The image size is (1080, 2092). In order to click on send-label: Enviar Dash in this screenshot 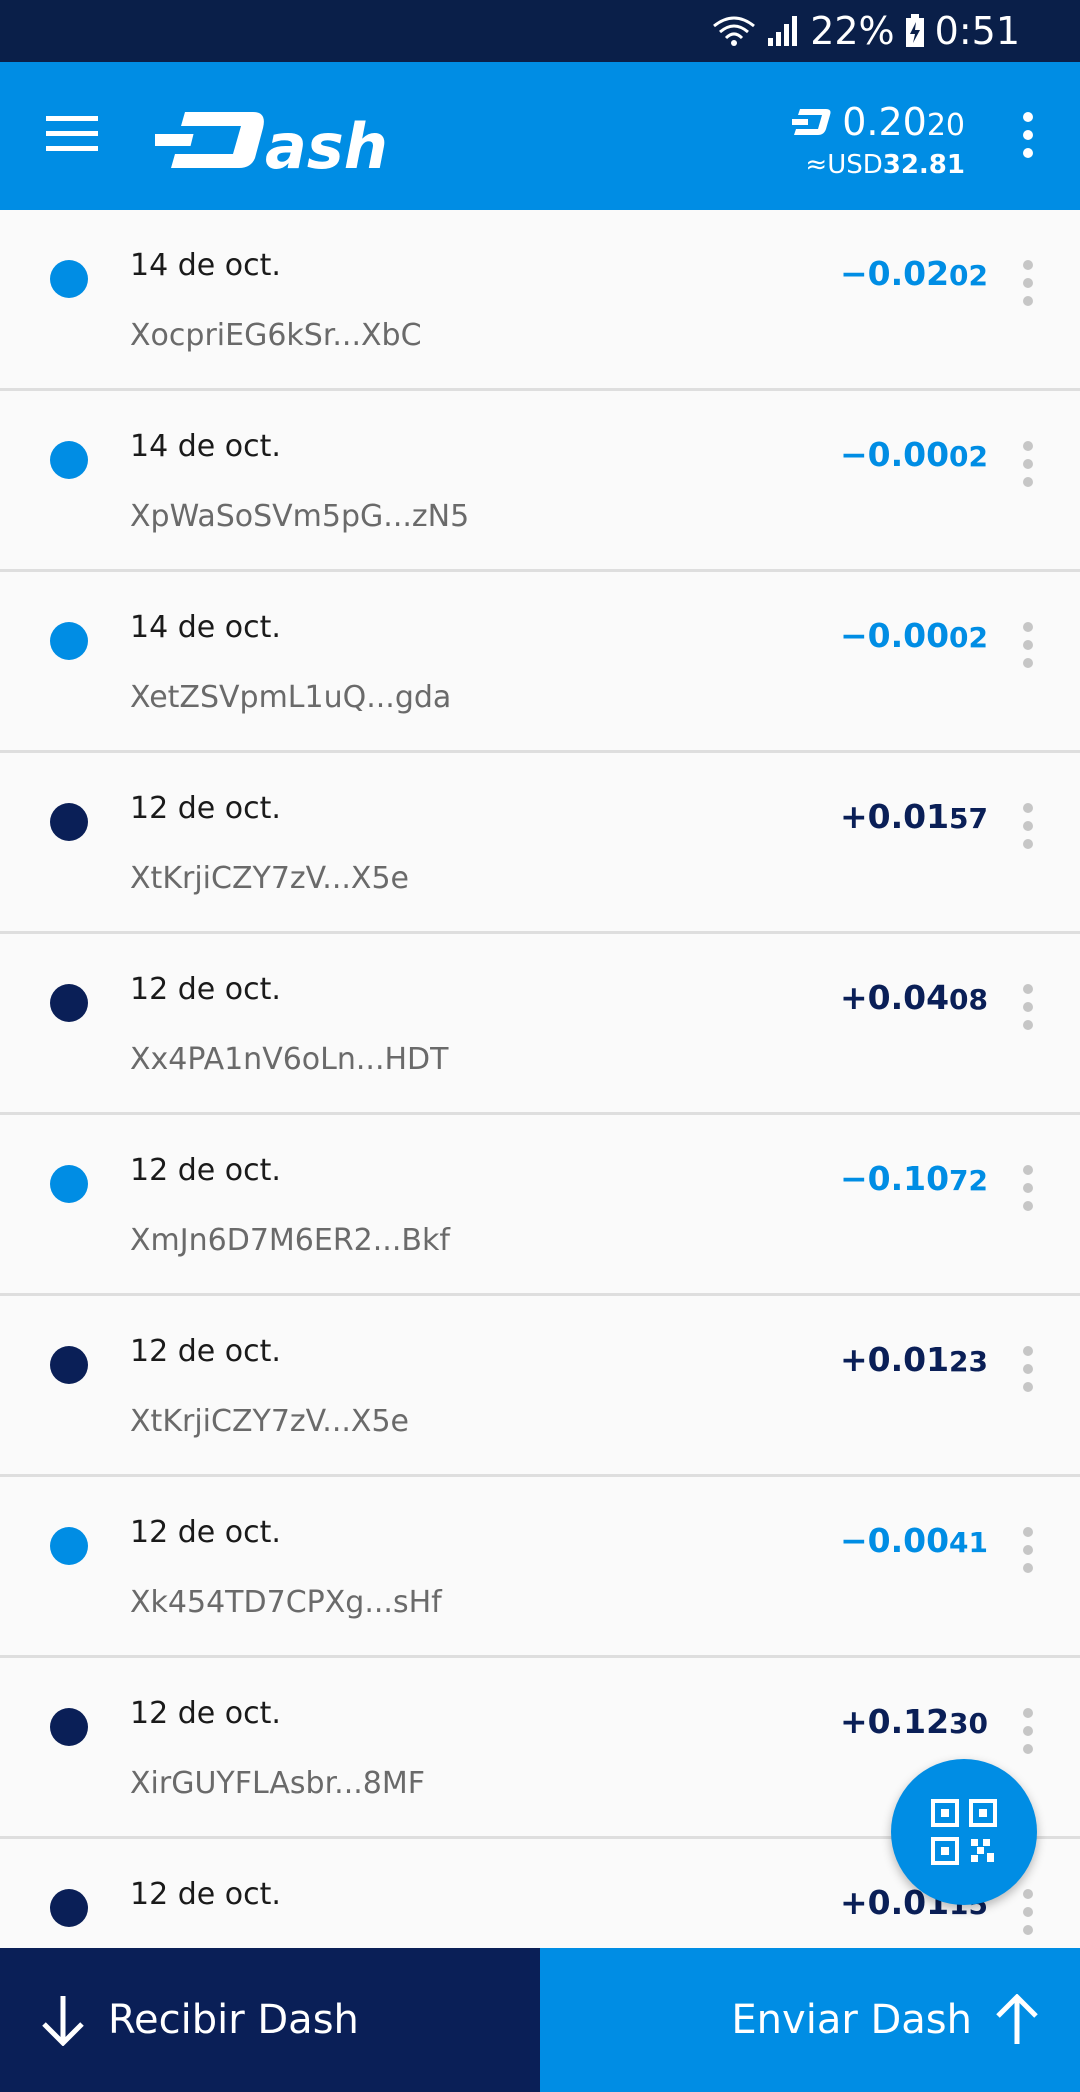, I will do `click(851, 2020)`.